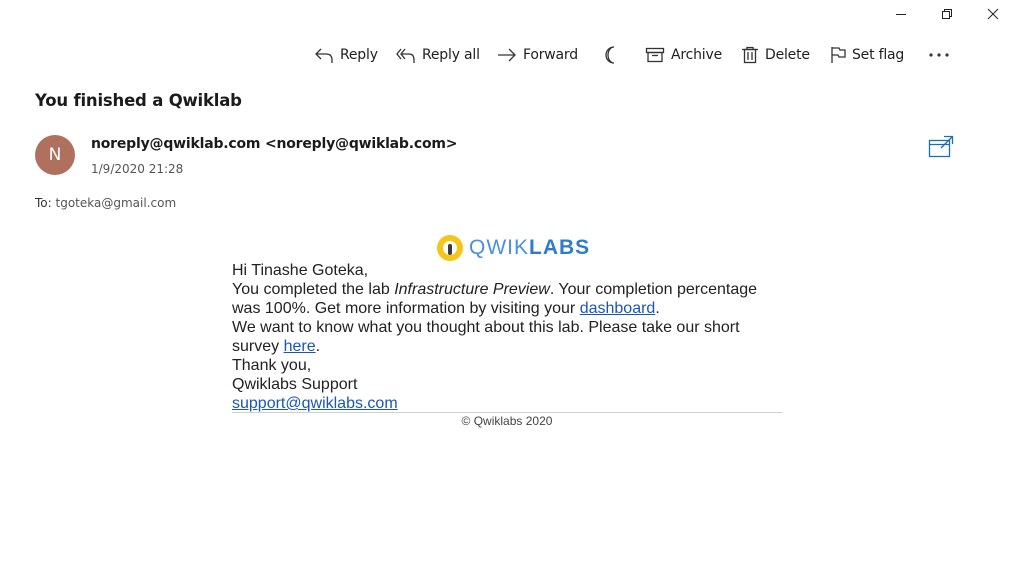 The height and width of the screenshot is (562, 1016). I want to click on popout-icon, so click(941, 146).